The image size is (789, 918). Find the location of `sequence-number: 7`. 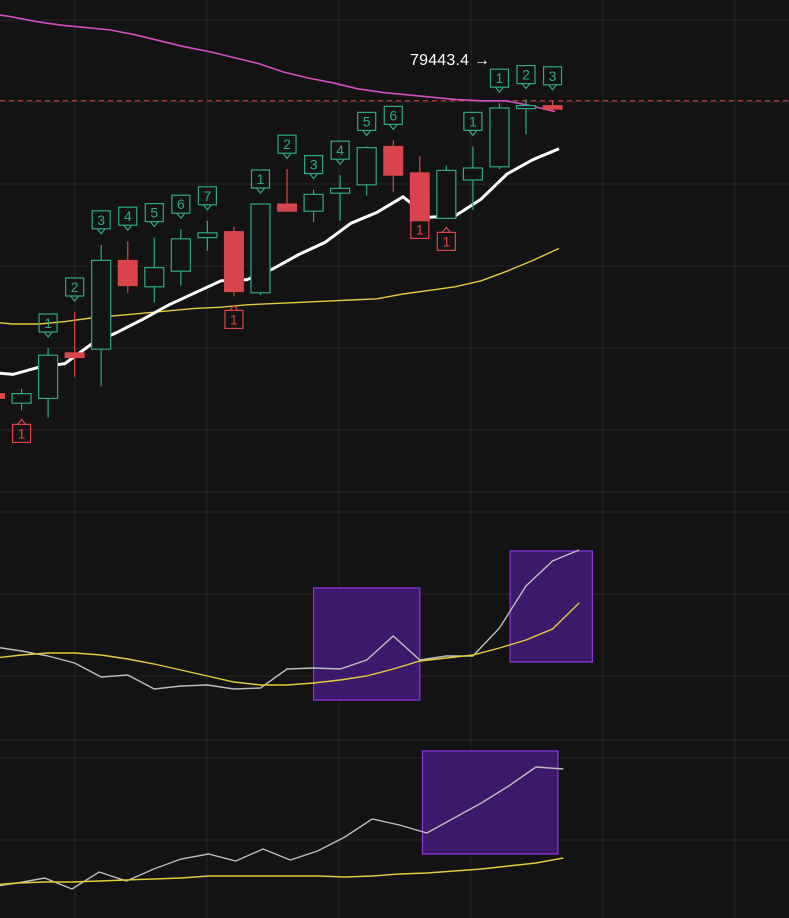

sequence-number: 7 is located at coordinates (208, 196).